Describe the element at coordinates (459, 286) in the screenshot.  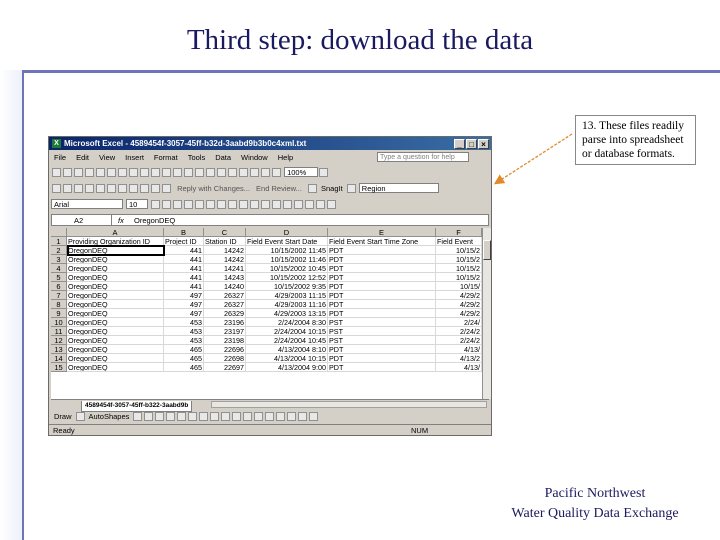
I see `table-cell: 10/15/` at that location.